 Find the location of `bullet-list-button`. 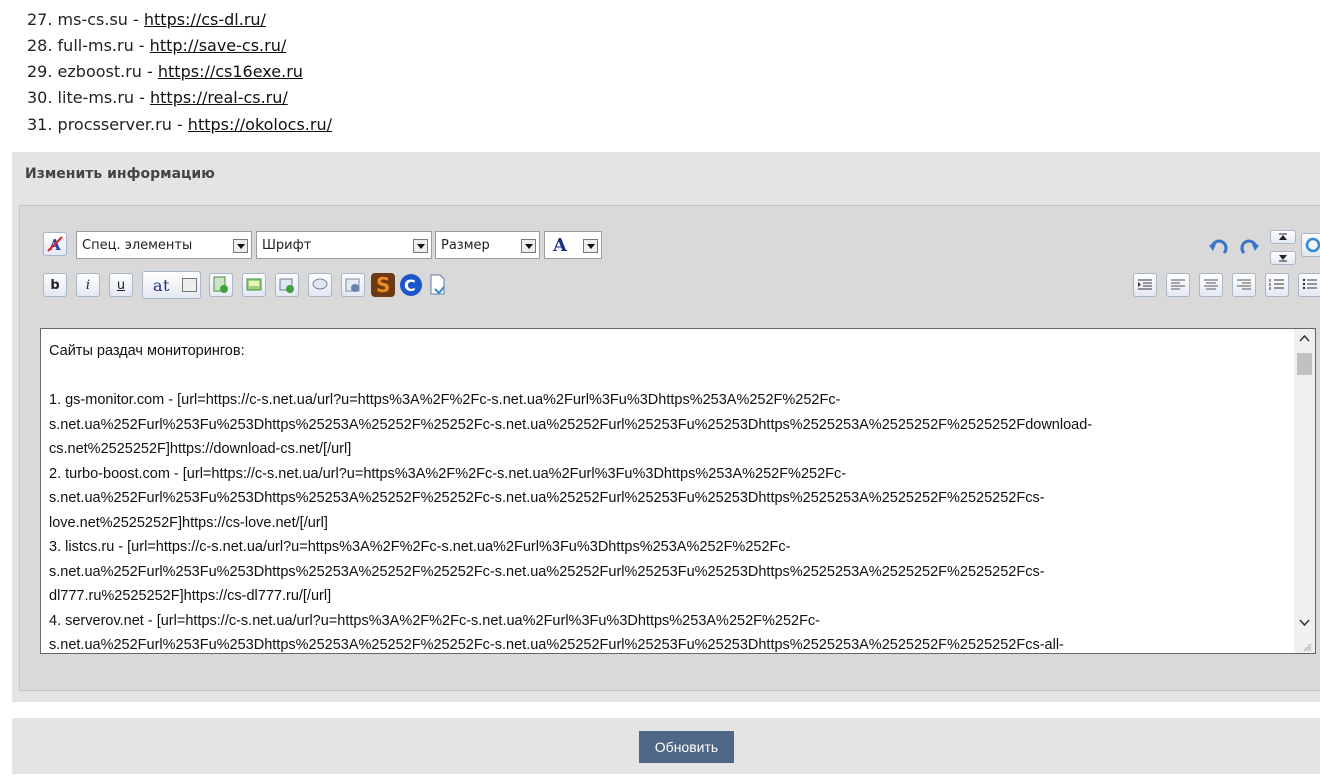

bullet-list-button is located at coordinates (1309, 285).